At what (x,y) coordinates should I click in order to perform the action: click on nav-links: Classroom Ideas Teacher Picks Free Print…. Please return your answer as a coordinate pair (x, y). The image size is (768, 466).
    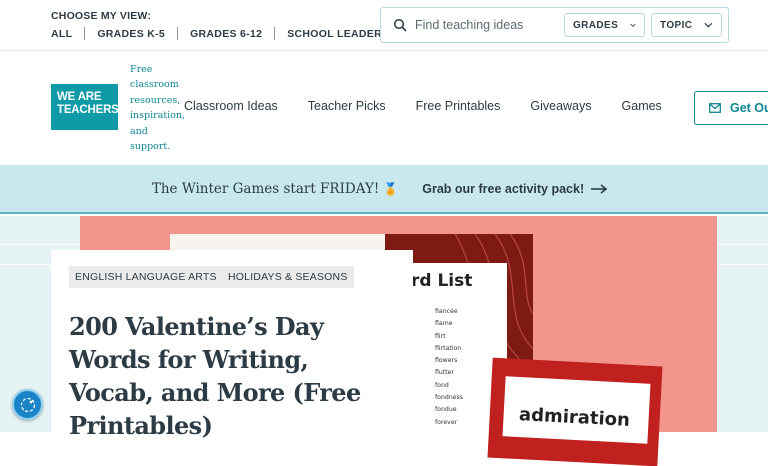
    Looking at the image, I should click on (438, 106).